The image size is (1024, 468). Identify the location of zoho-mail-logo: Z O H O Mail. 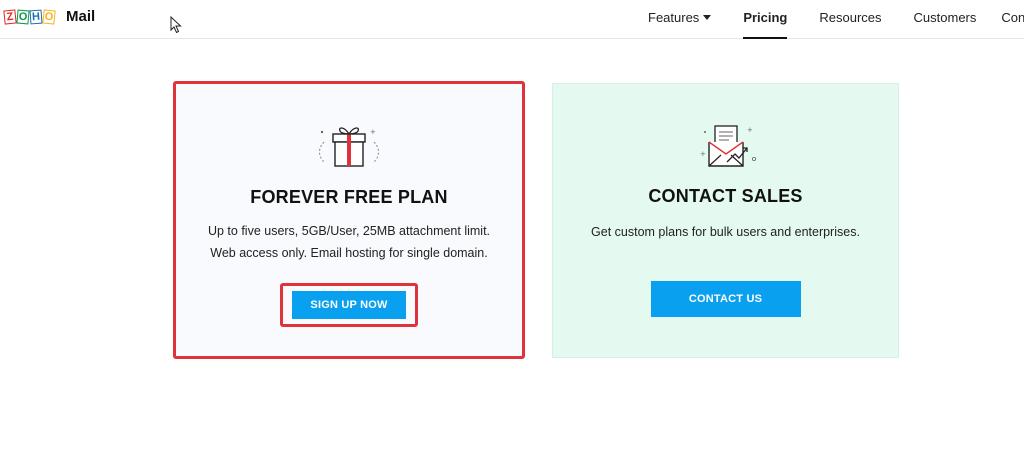
(49, 16).